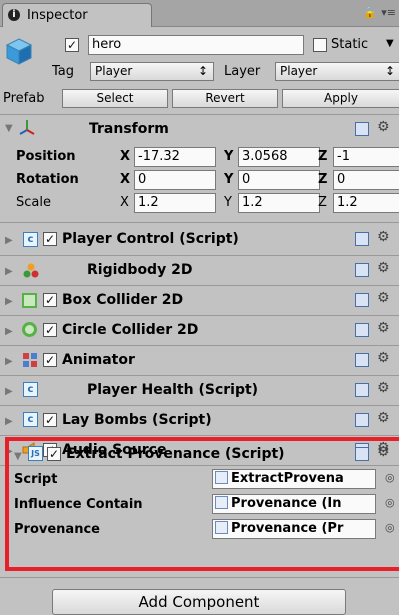  What do you see at coordinates (279, 180) in the screenshot?
I see `rotation-y-field: 0` at bounding box center [279, 180].